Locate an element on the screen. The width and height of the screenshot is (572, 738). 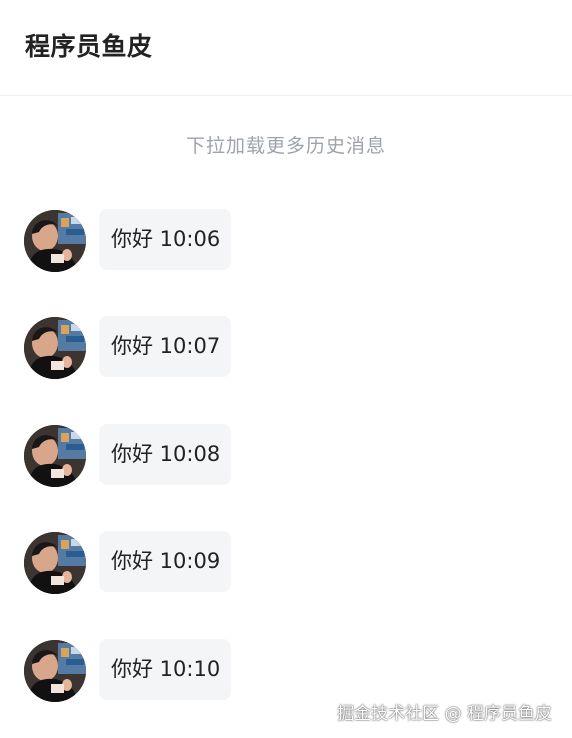
message-row: 你好 10:09 is located at coordinates (154, 563).